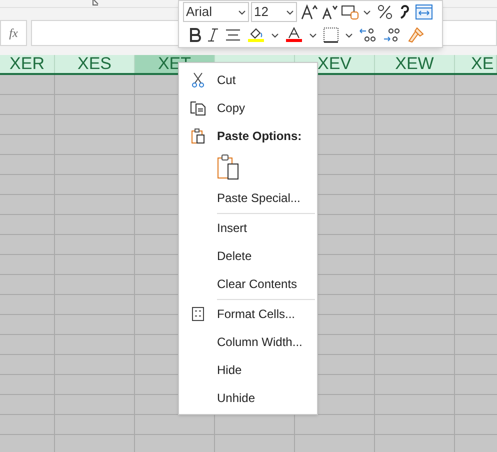  Describe the element at coordinates (95, 3) in the screenshot. I see `dialog-launcher-icon` at that location.